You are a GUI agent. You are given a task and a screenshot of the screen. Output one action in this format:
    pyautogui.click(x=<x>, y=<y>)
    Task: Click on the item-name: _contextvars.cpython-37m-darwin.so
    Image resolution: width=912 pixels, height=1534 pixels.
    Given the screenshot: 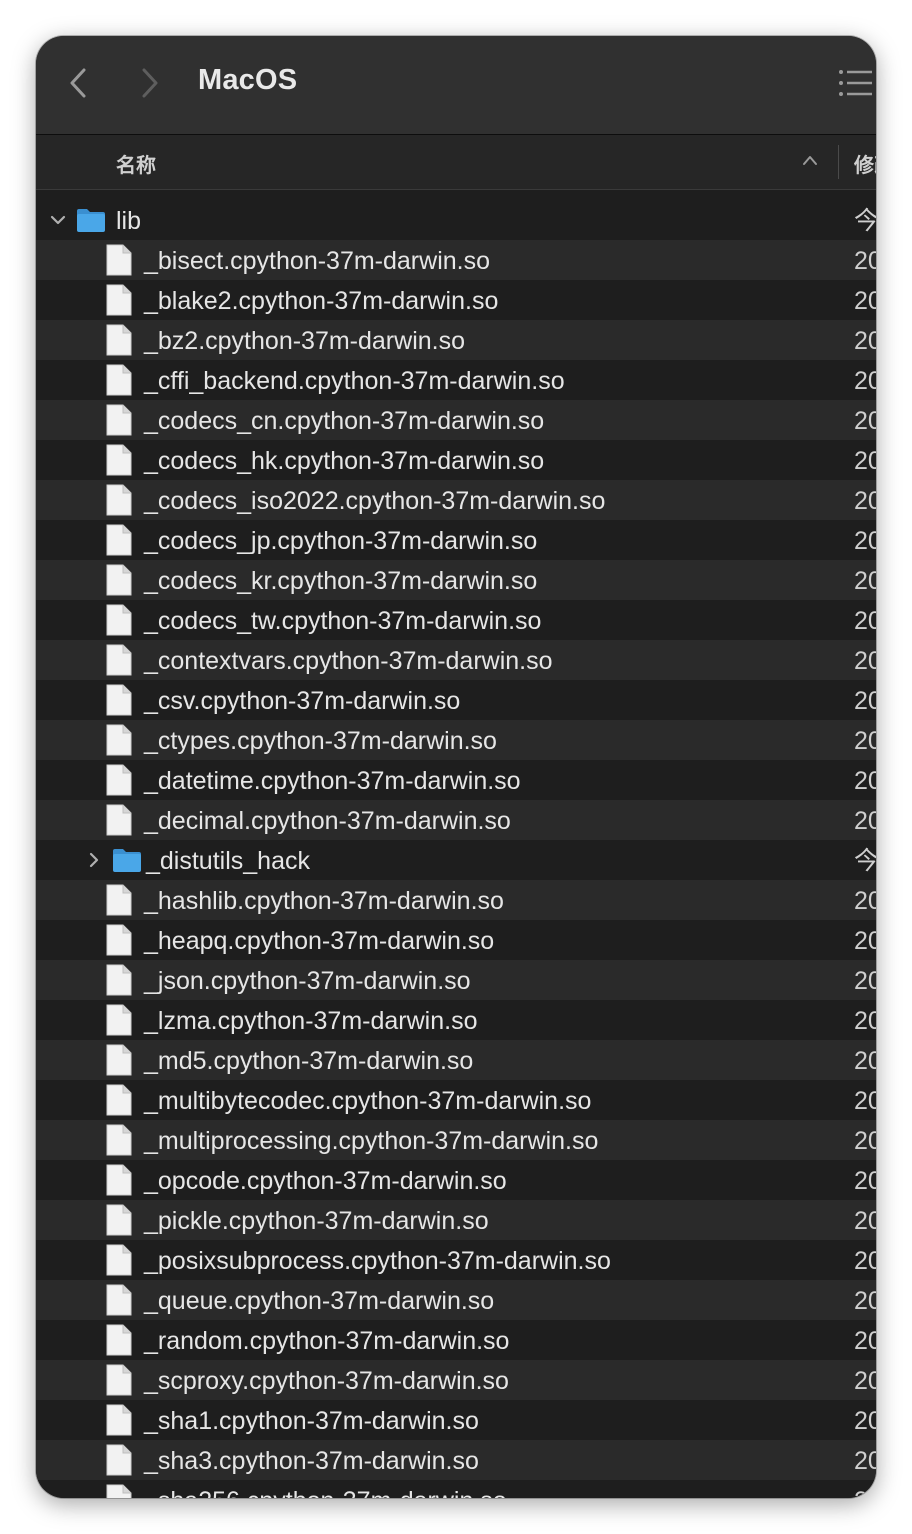 What is the action you would take?
    pyautogui.click(x=348, y=661)
    